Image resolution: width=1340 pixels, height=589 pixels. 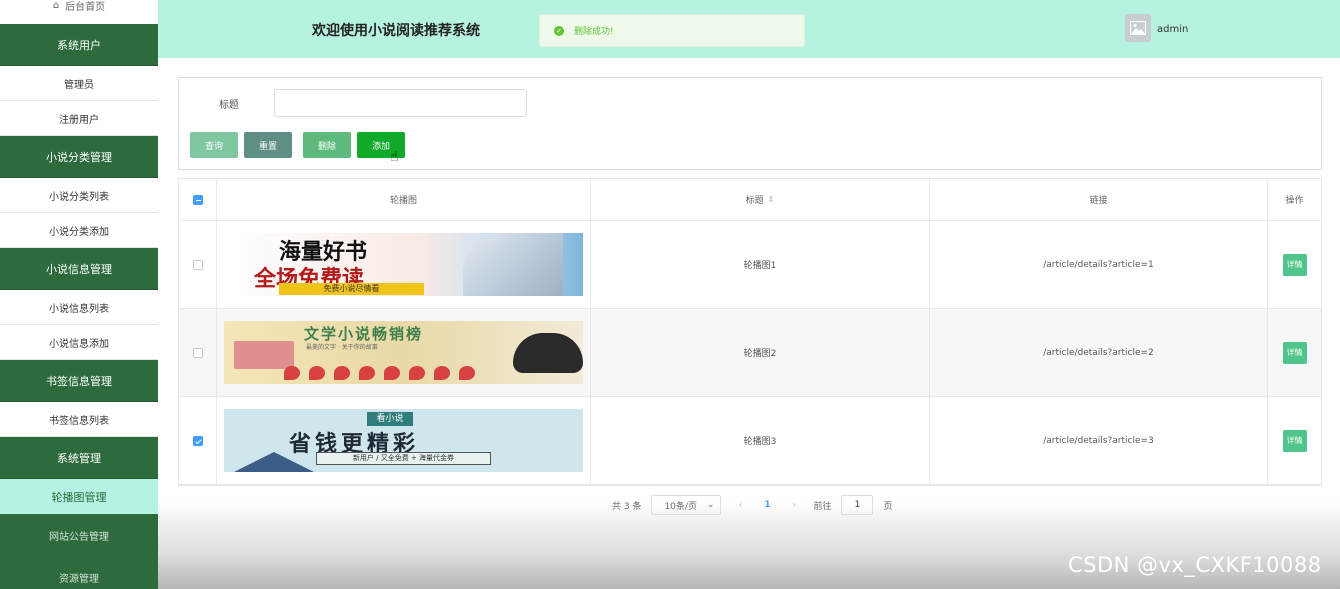 What do you see at coordinates (548, 353) in the screenshot?
I see `banner-person` at bounding box center [548, 353].